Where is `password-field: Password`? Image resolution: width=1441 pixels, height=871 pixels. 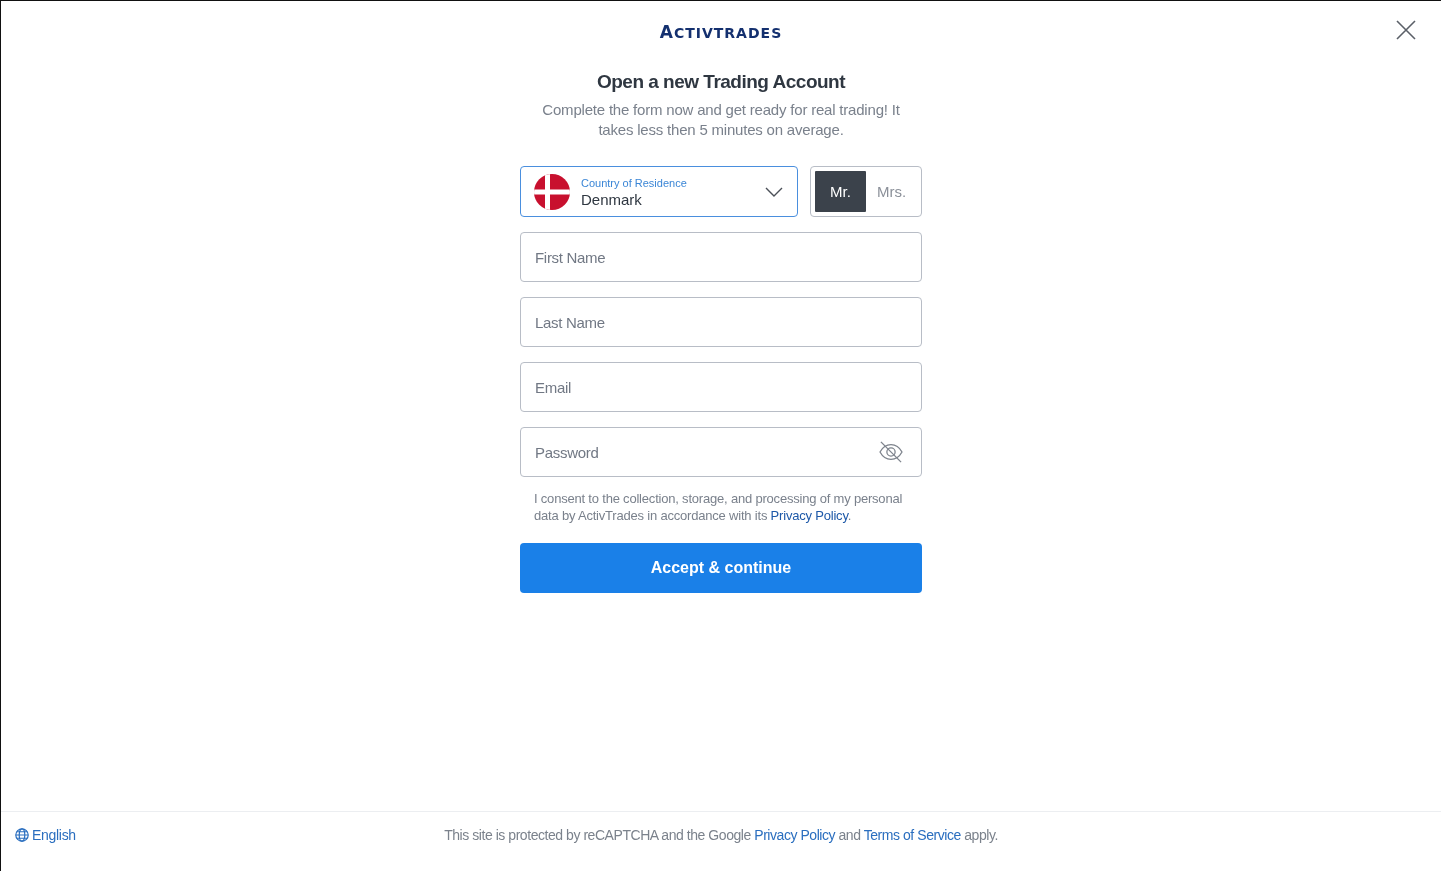
password-field: Password is located at coordinates (721, 452).